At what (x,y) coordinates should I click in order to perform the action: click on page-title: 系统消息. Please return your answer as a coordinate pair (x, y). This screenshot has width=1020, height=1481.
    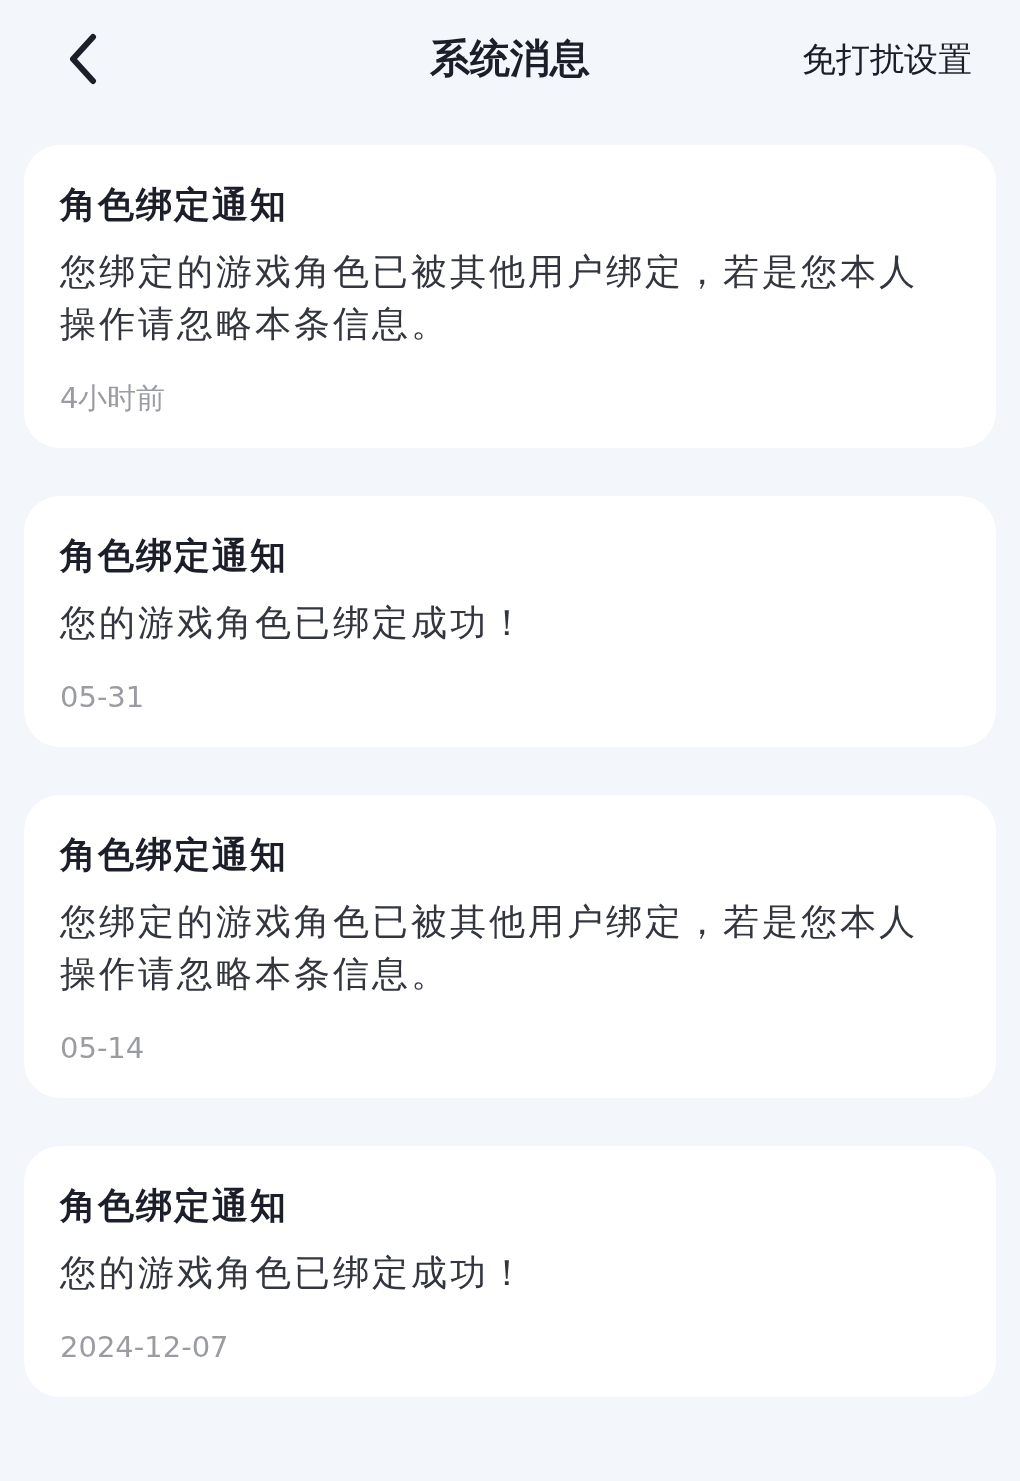
    Looking at the image, I should click on (510, 58).